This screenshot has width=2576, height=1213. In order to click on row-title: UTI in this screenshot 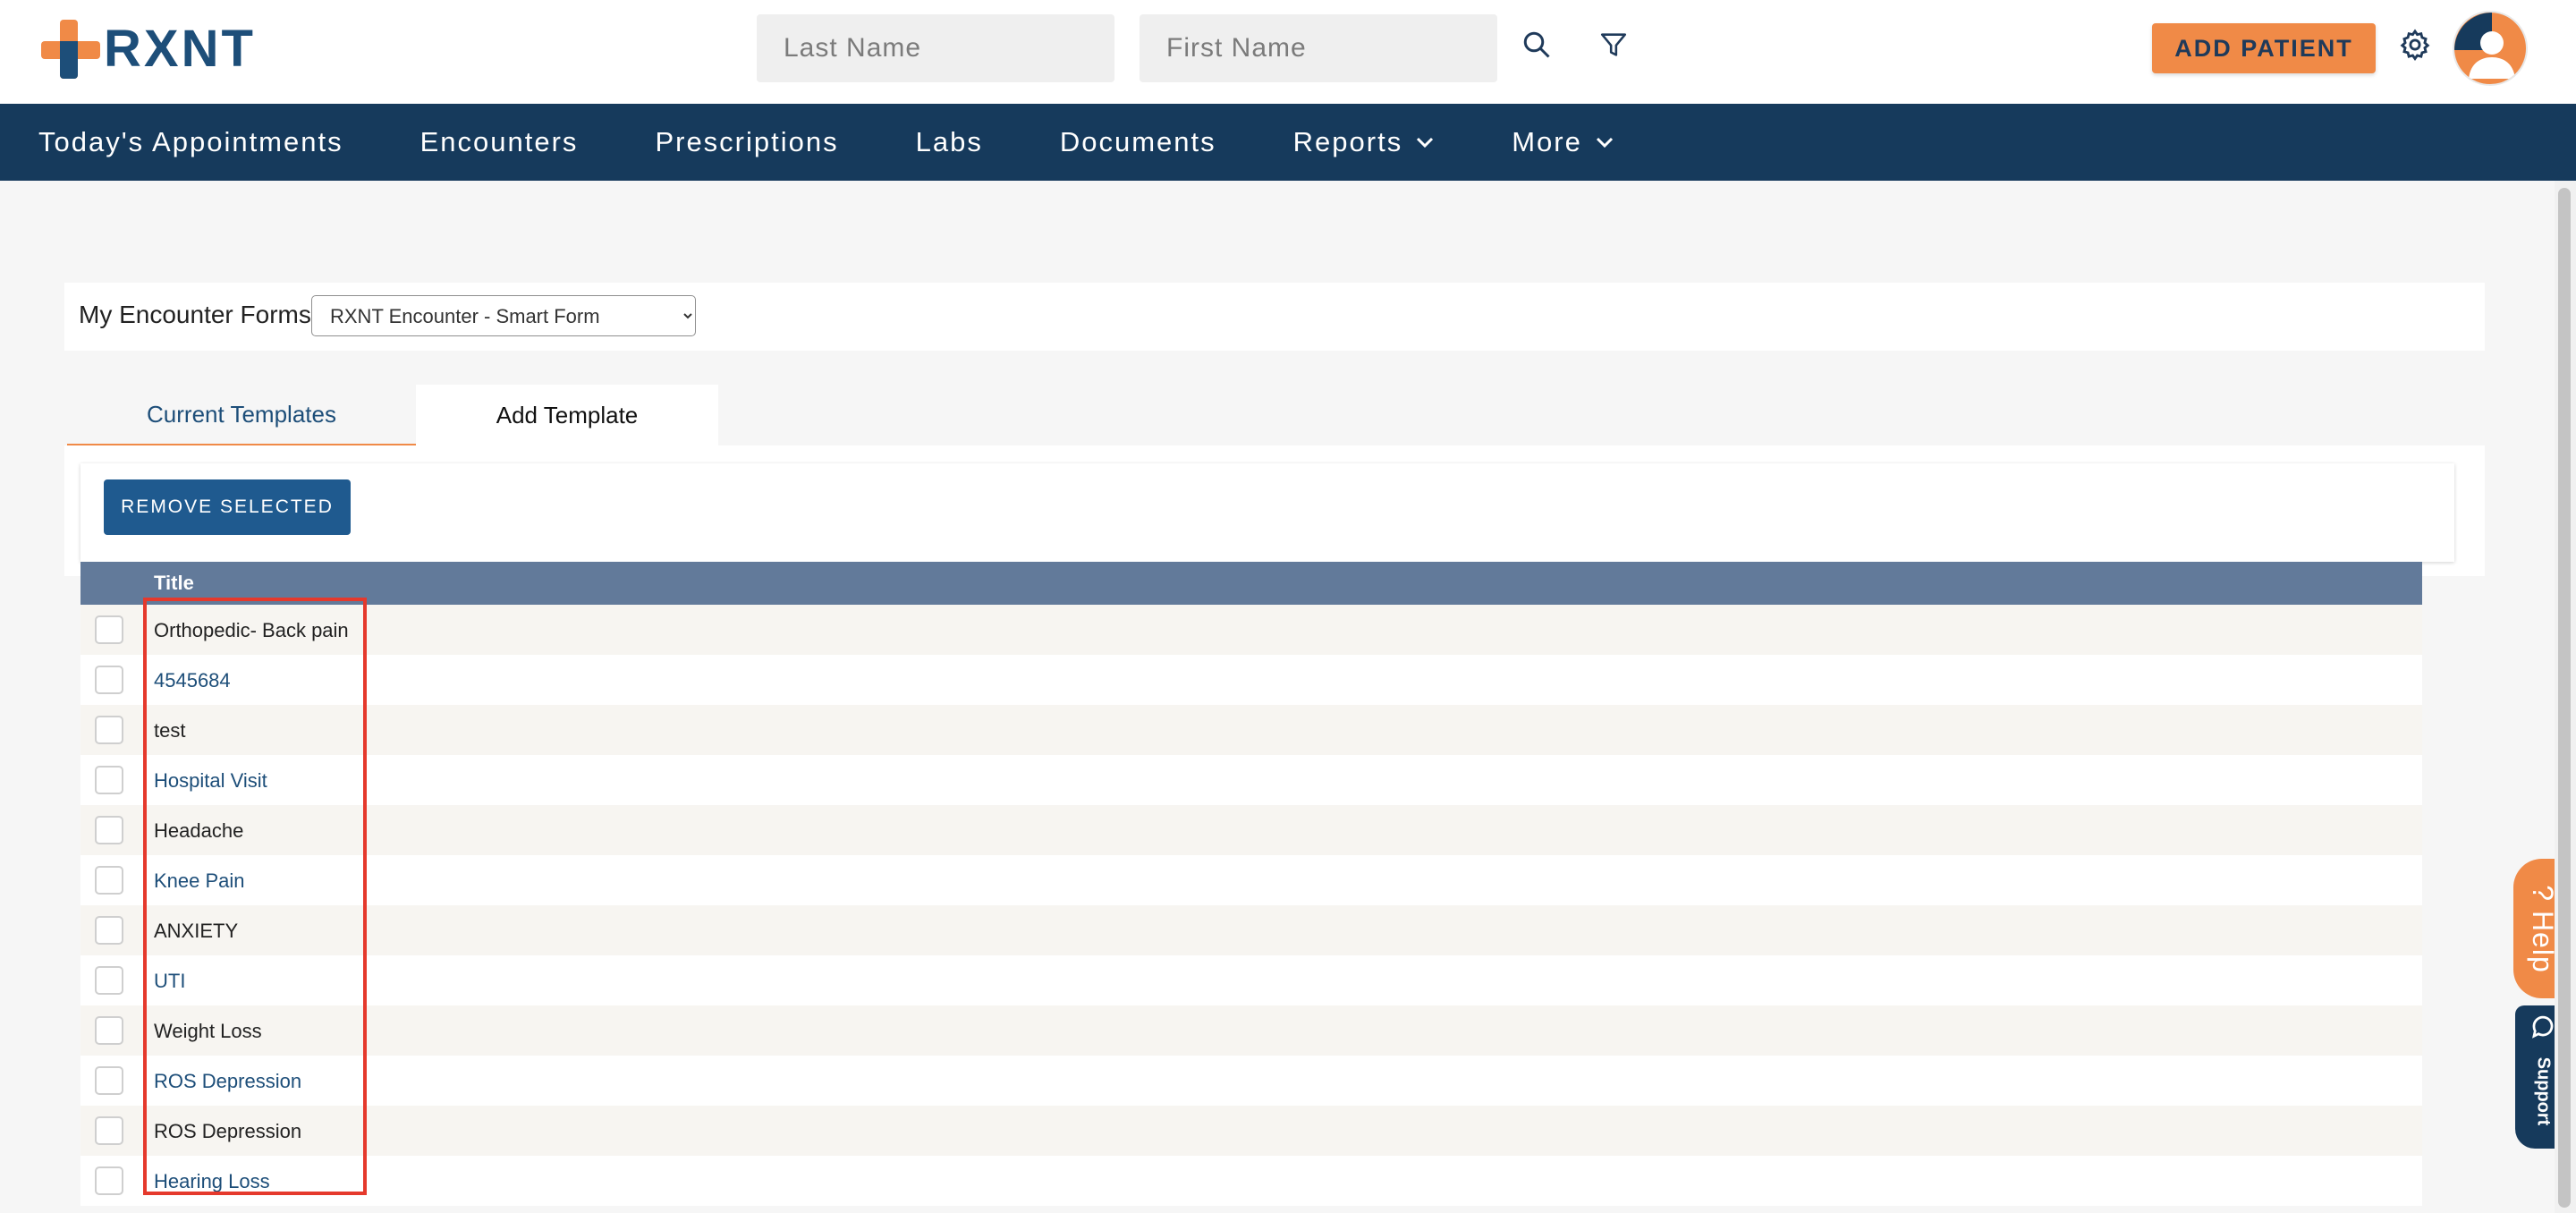, I will do `click(169, 981)`.